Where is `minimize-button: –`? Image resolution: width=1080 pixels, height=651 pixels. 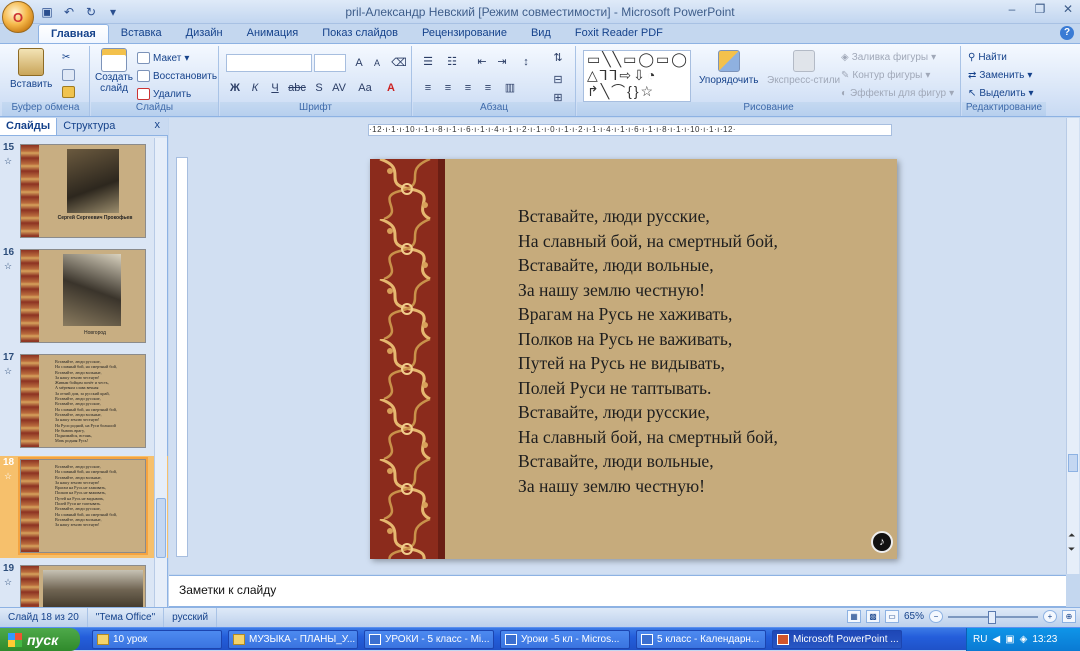
minimize-button: – is located at coordinates (1012, 10).